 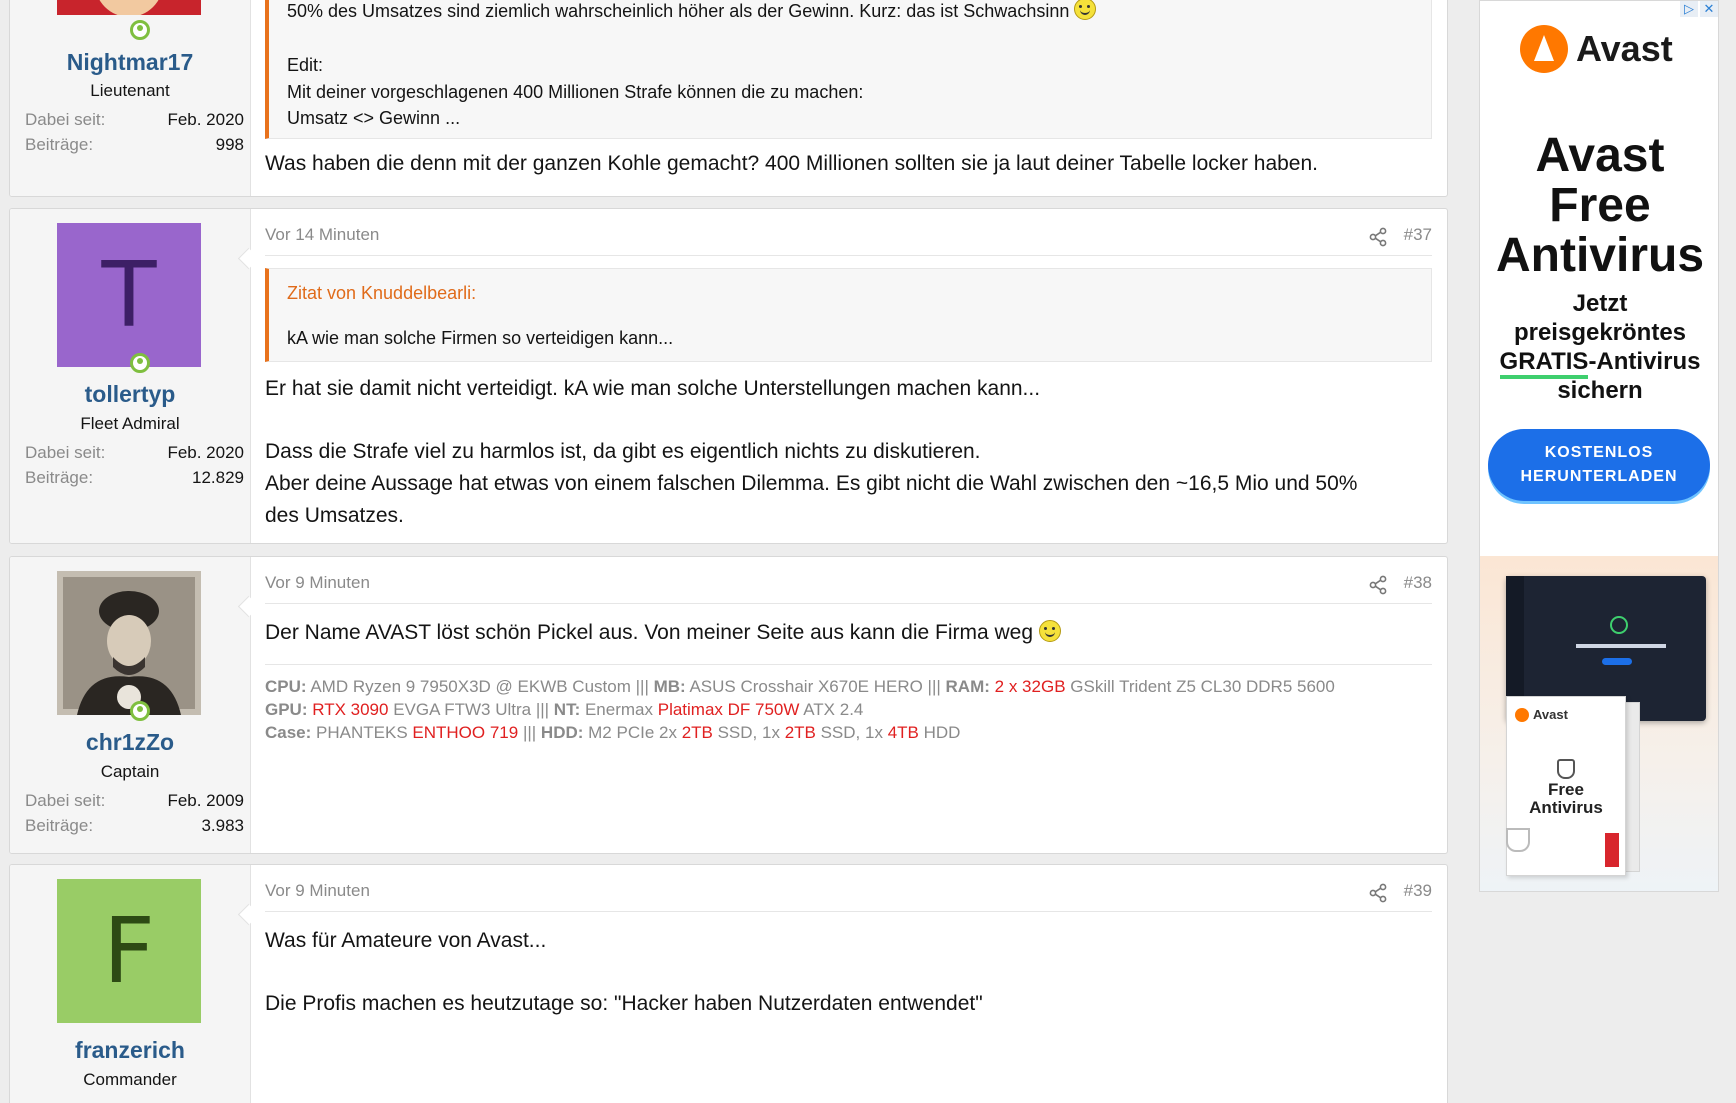 What do you see at coordinates (1085, 10) in the screenshot?
I see `smiley-icon` at bounding box center [1085, 10].